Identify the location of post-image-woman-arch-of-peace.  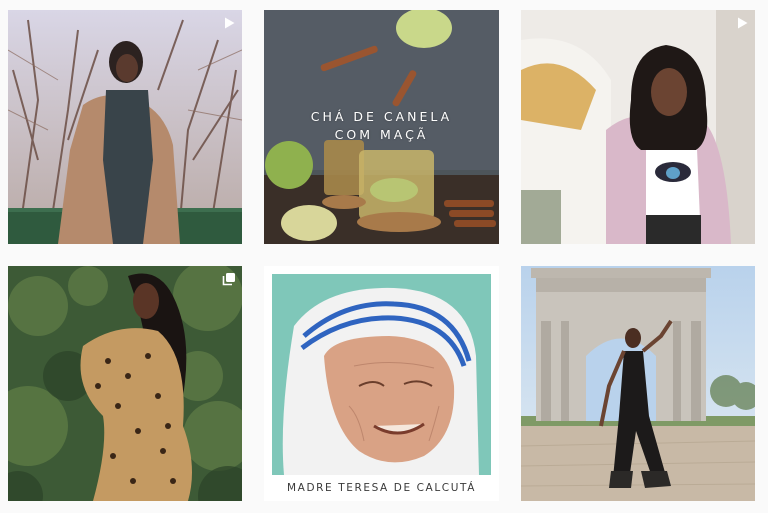
(638, 383).